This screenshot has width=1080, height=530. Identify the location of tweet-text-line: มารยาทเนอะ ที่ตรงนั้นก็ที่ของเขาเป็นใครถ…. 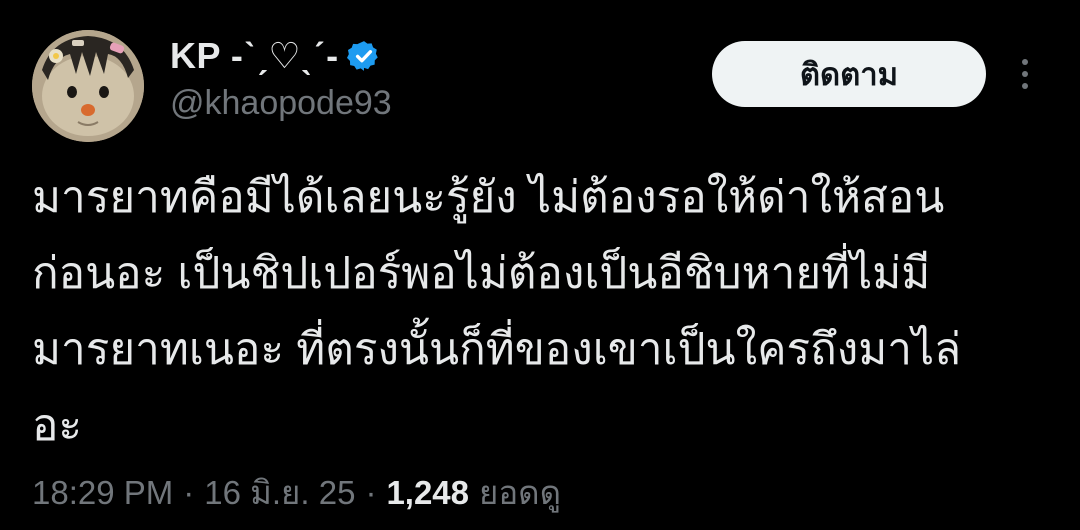
(497, 349).